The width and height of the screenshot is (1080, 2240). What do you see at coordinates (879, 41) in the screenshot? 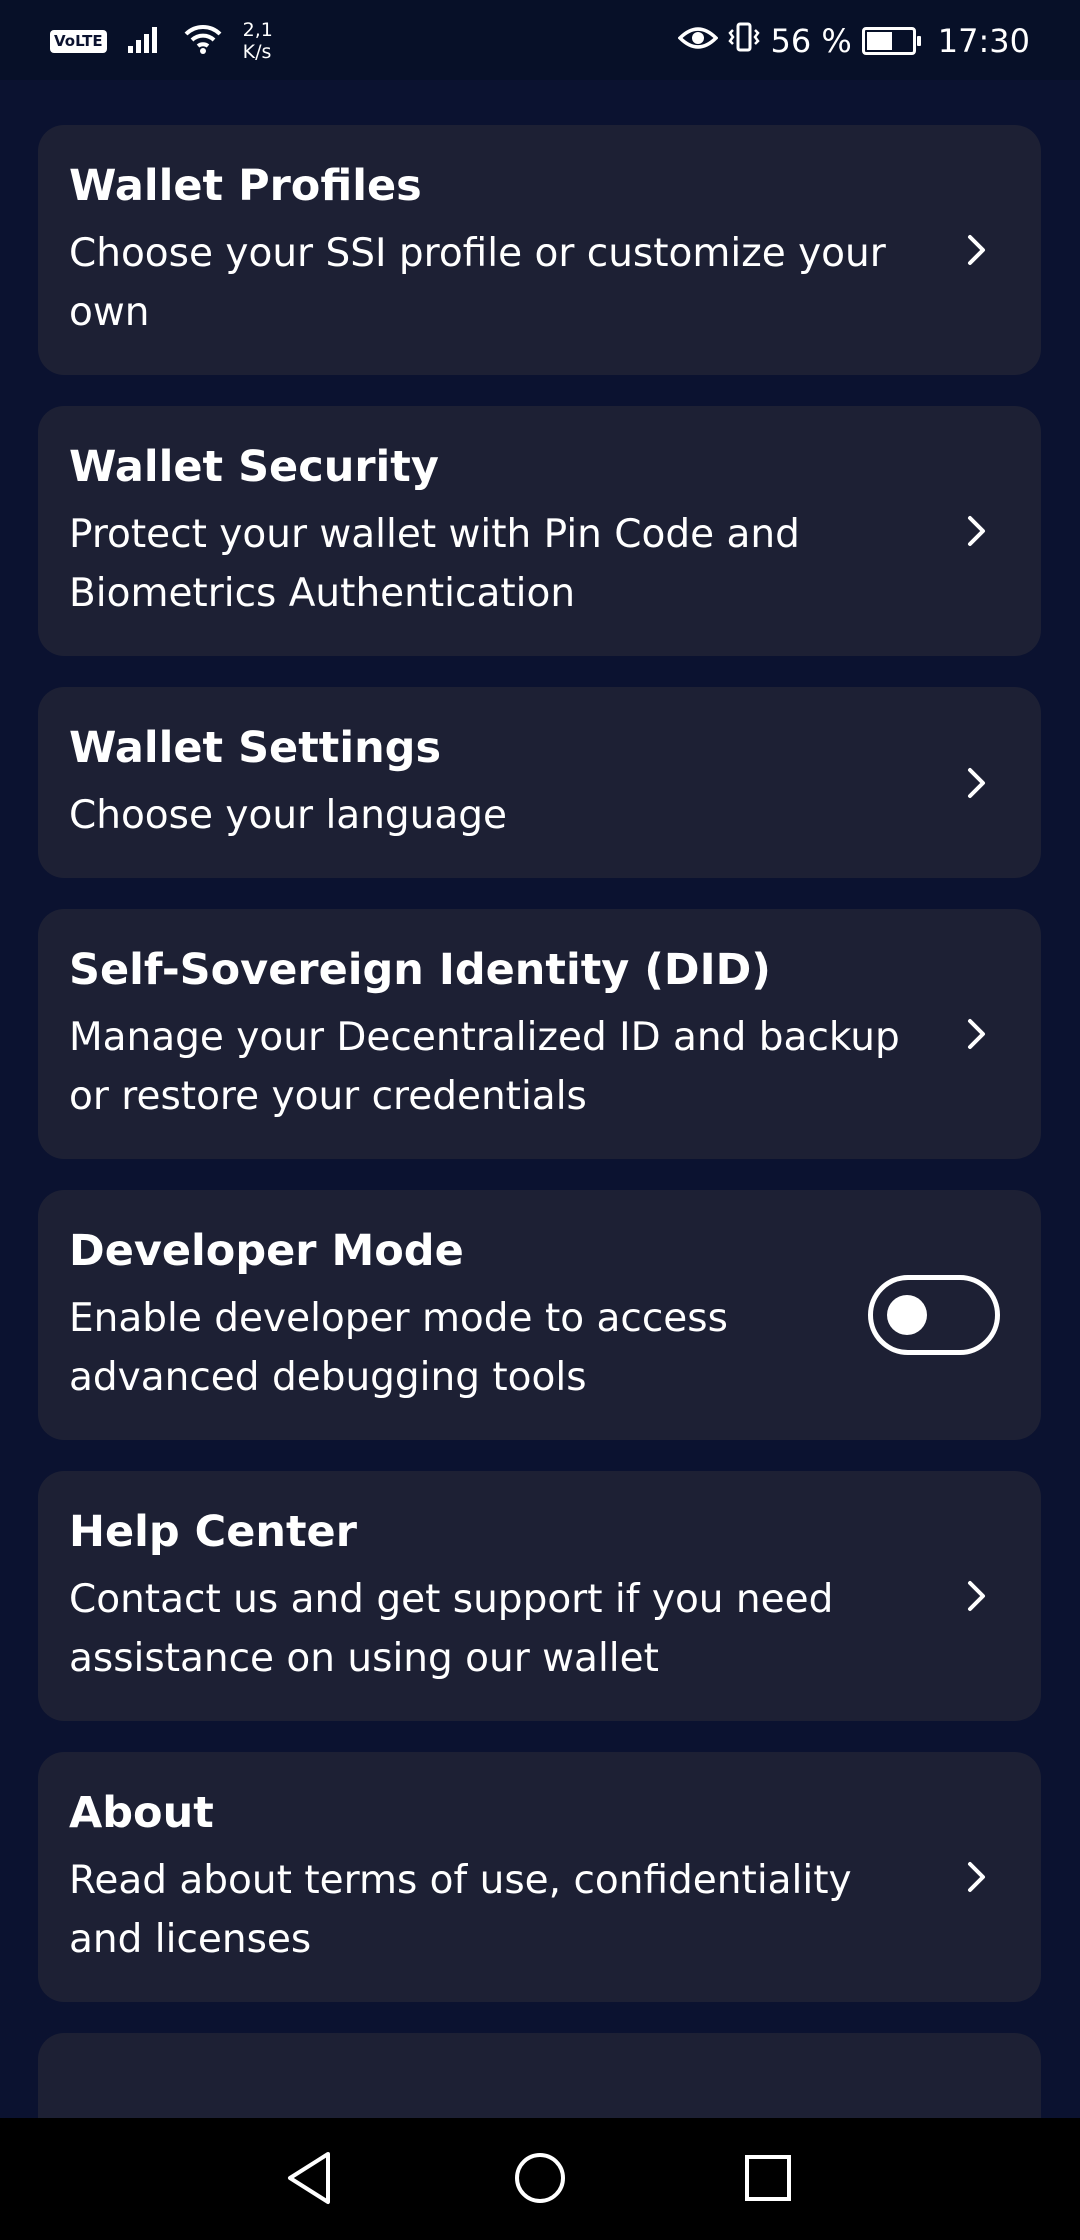
I see `battery-level` at bounding box center [879, 41].